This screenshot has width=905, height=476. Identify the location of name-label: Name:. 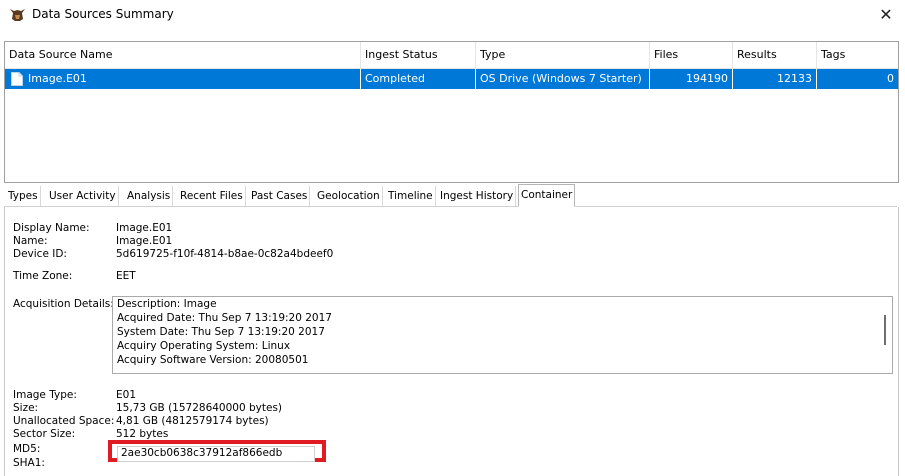
(30, 241).